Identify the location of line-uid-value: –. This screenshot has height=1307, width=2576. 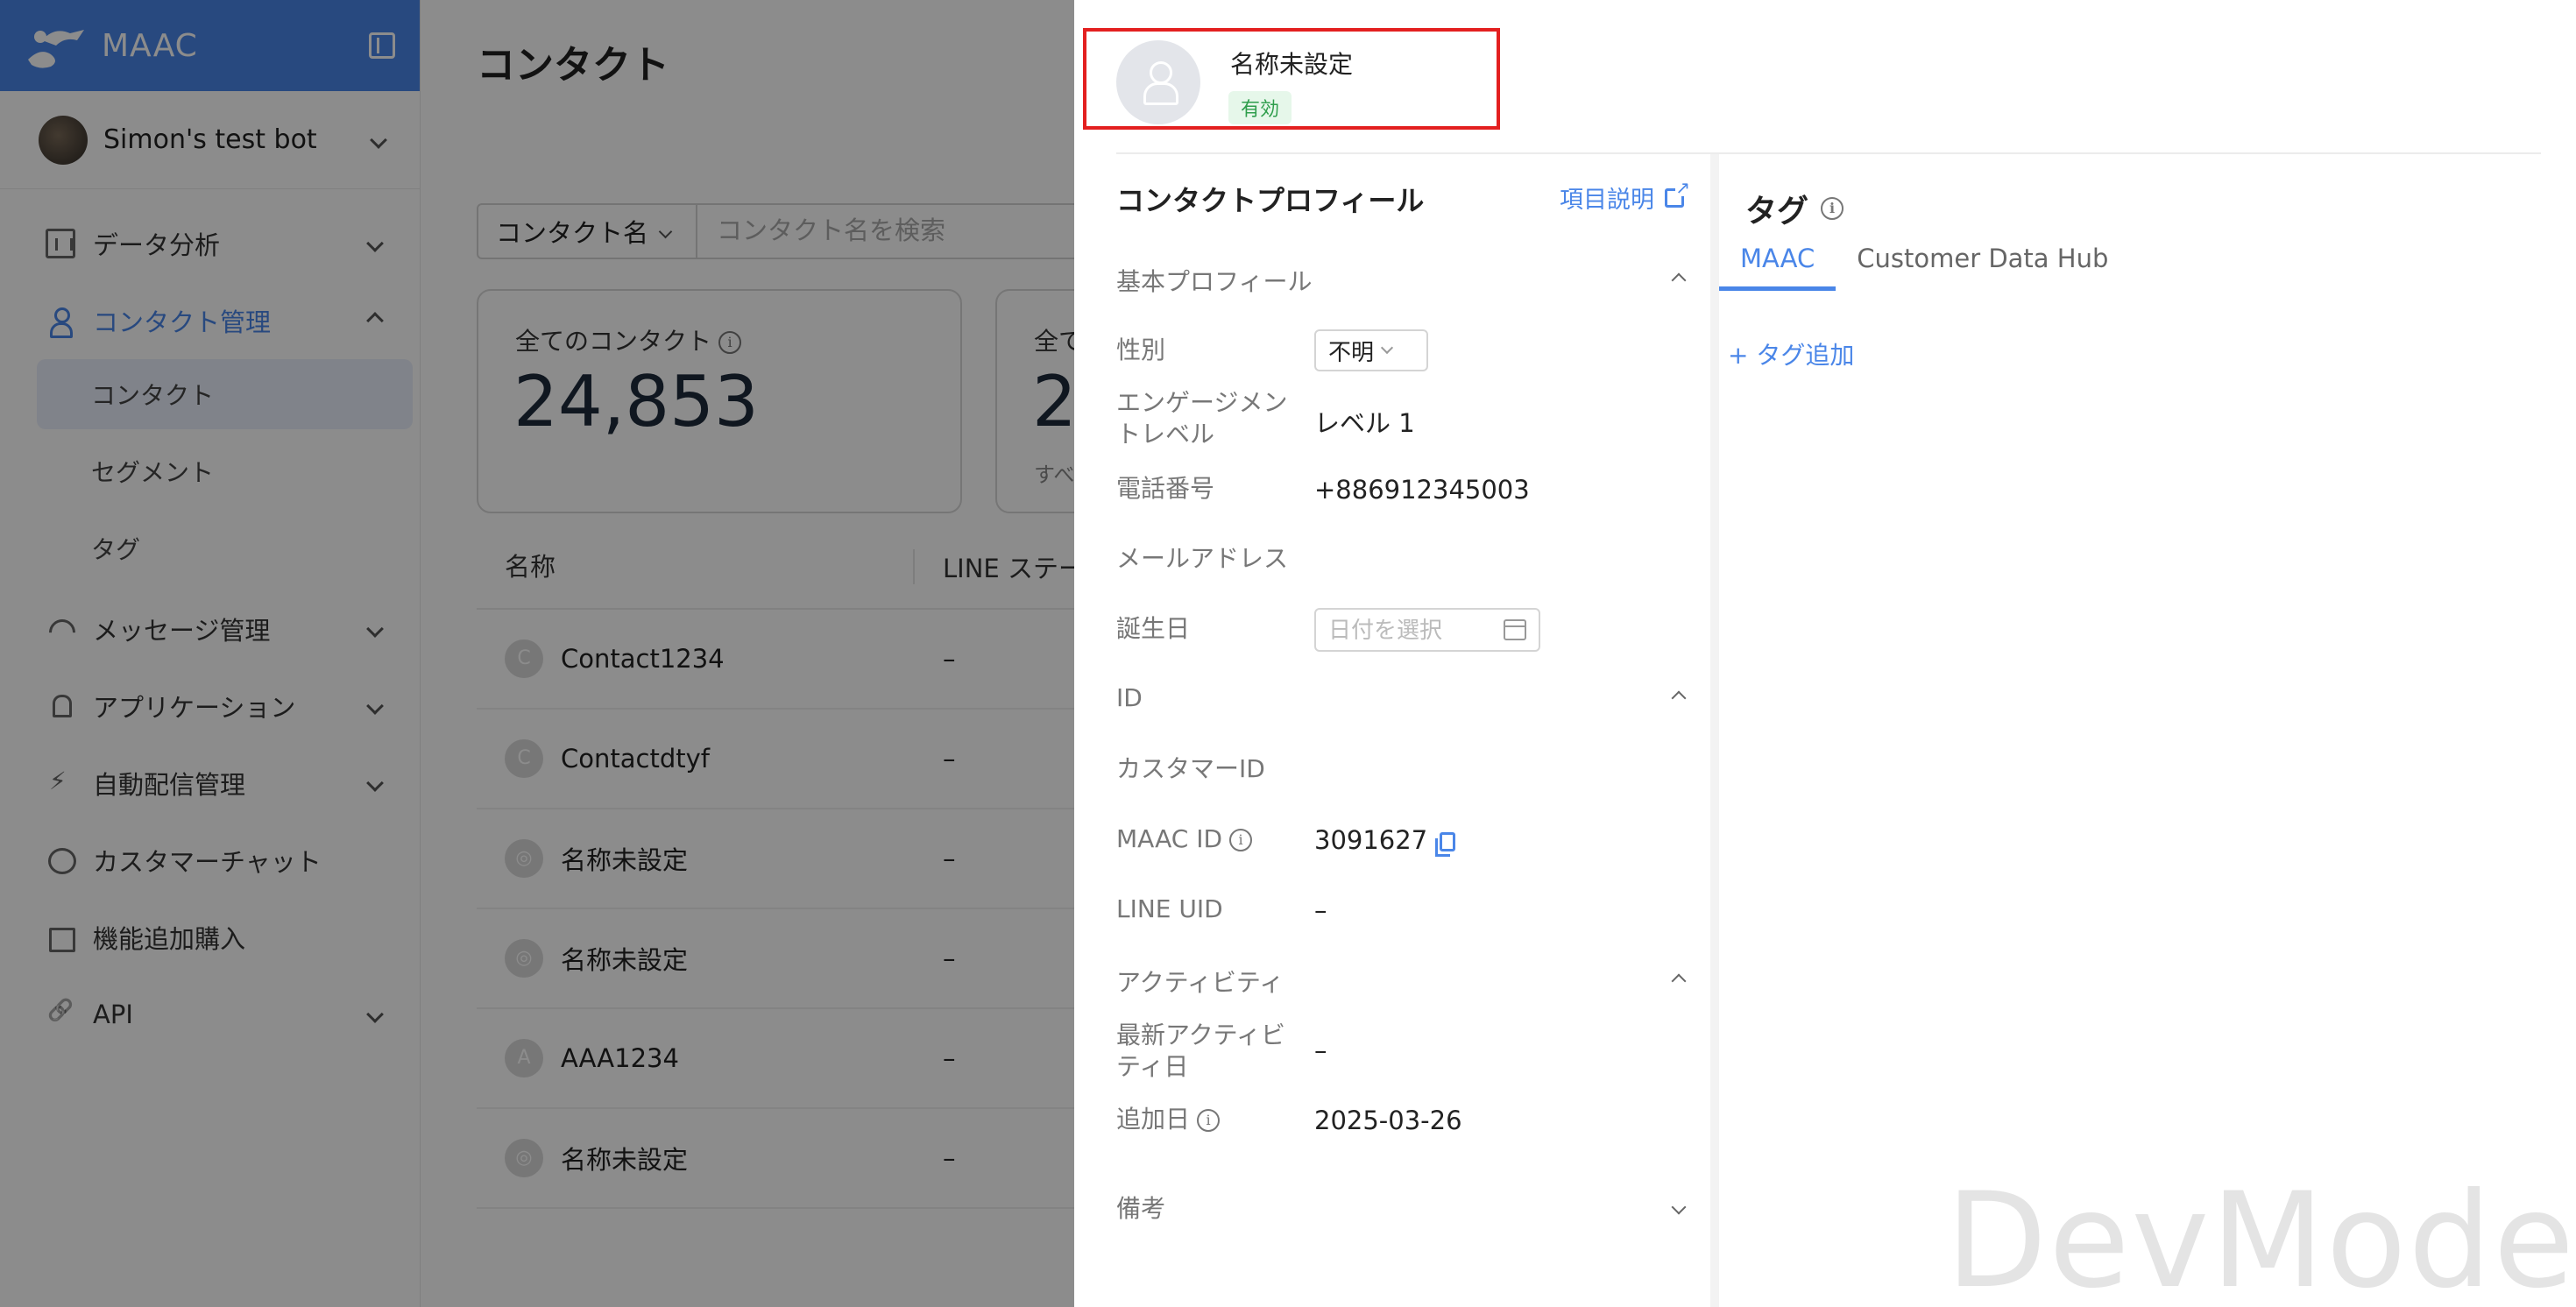
(1320, 910).